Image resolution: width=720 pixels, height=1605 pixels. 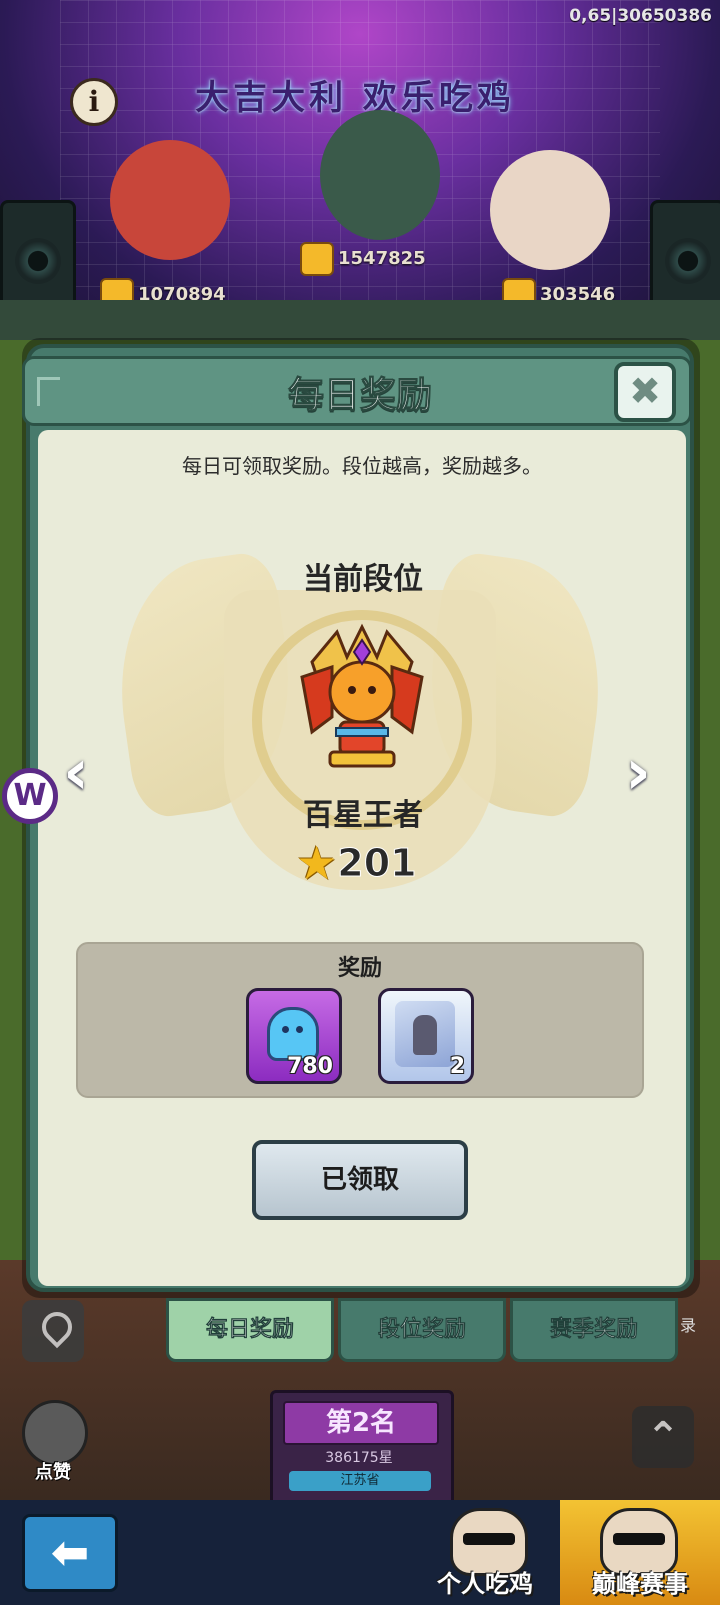 What do you see at coordinates (170, 200) in the screenshot?
I see `character-left` at bounding box center [170, 200].